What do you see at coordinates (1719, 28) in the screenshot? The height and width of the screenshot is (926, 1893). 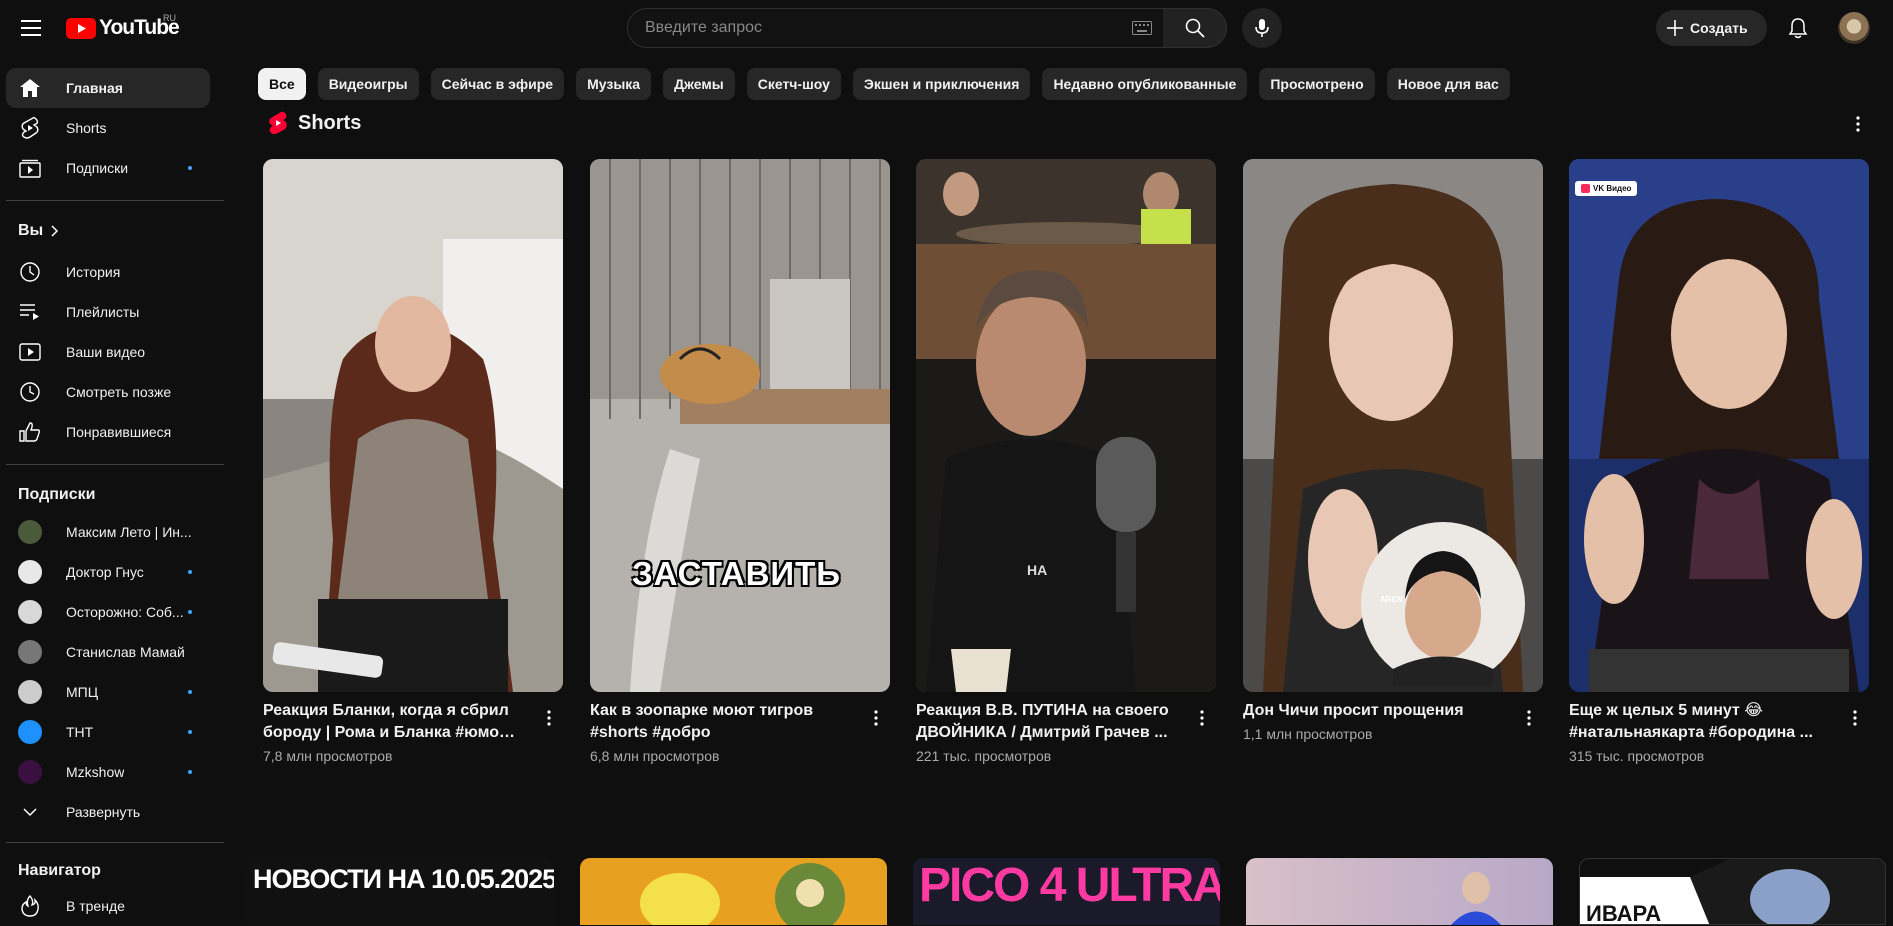 I see `create-label: Создать` at bounding box center [1719, 28].